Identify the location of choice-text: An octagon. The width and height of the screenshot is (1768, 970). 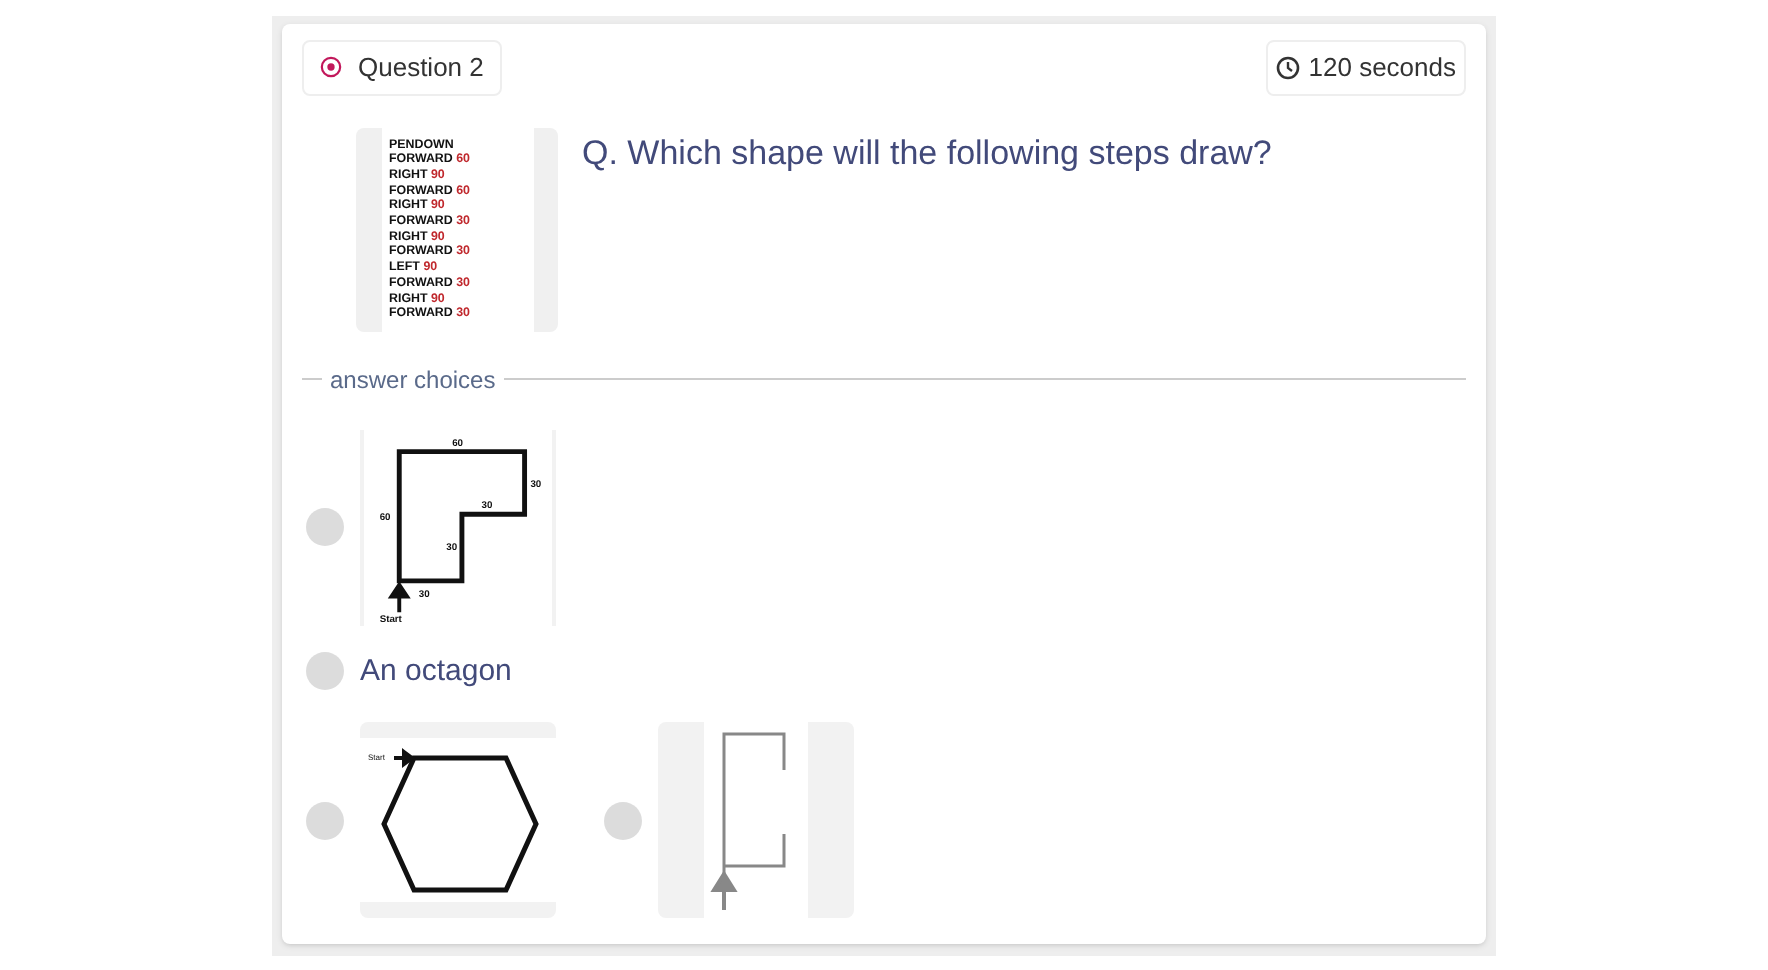
(436, 671).